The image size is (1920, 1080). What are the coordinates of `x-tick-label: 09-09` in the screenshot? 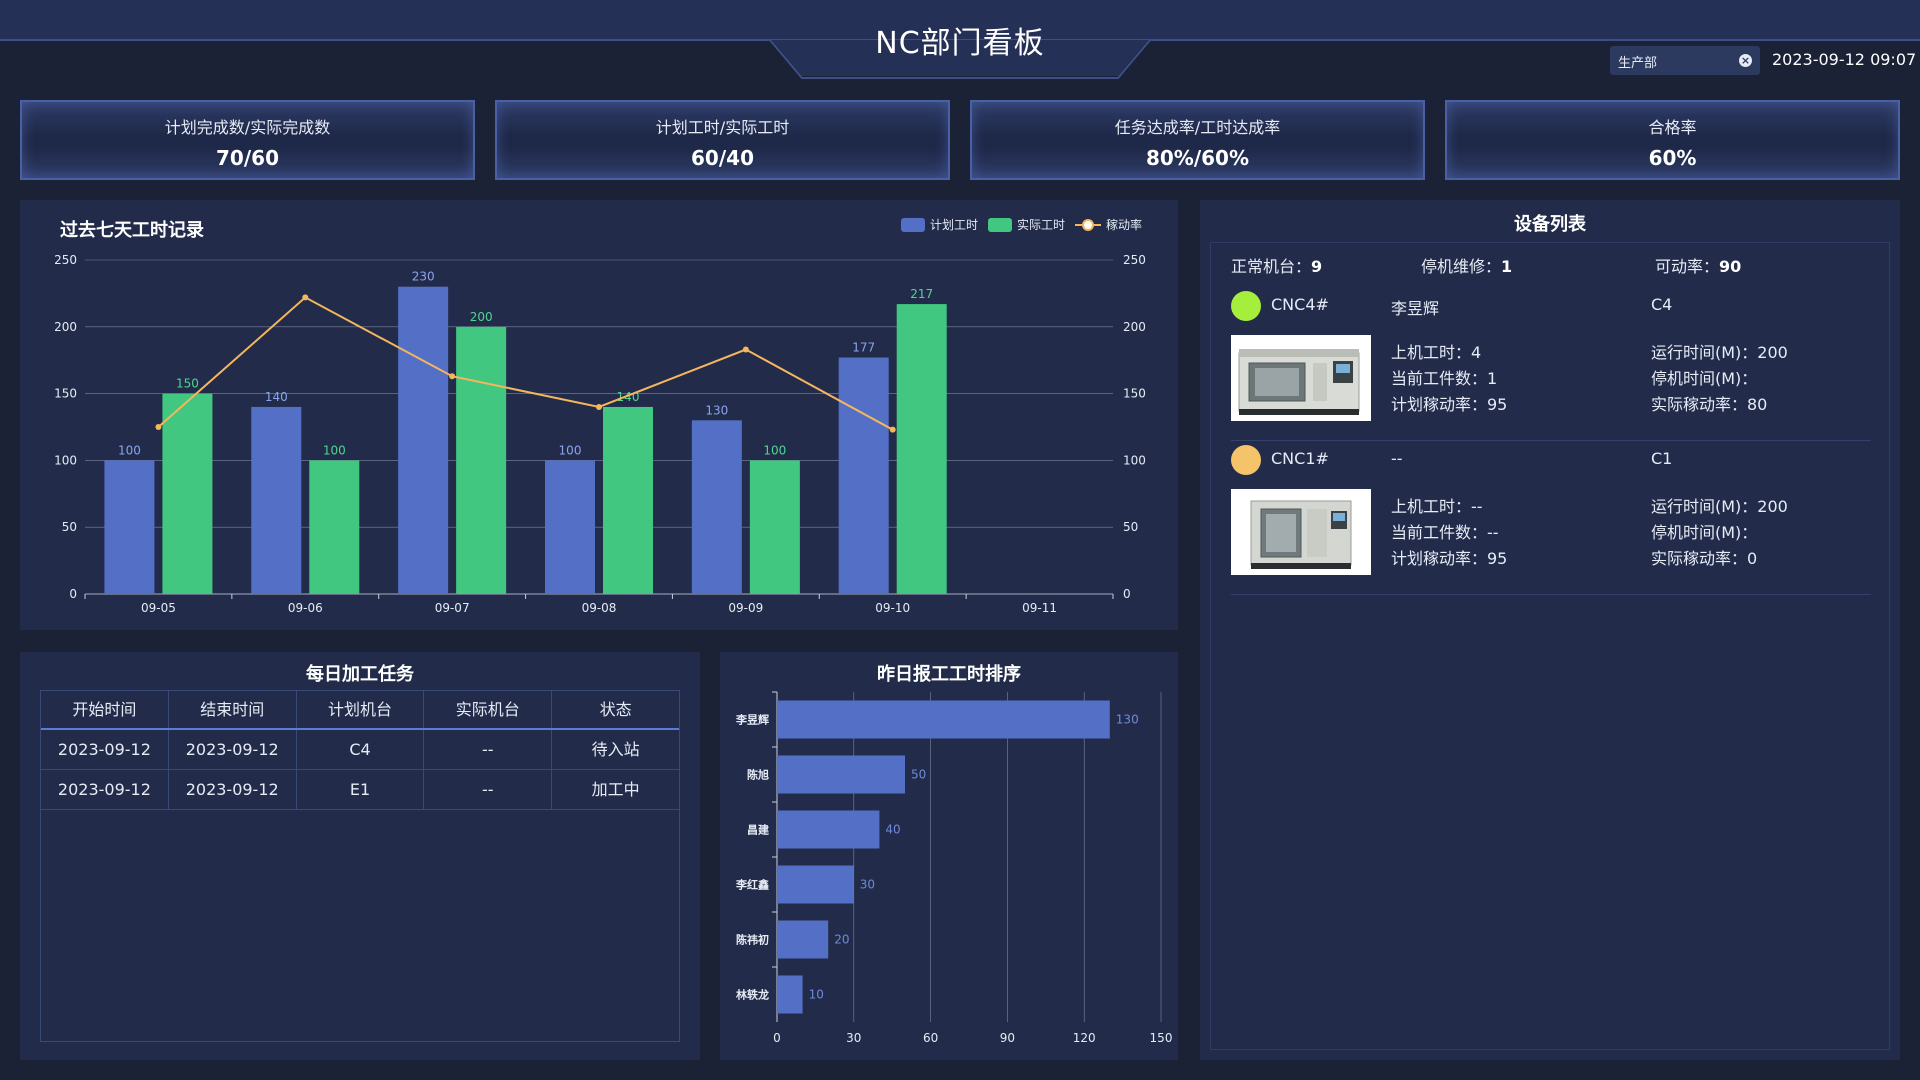 It's located at (745, 608).